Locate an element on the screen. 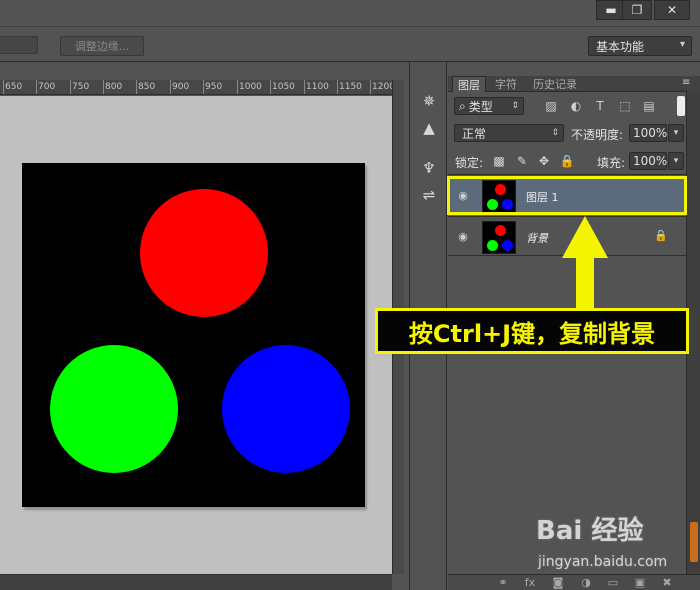 The width and height of the screenshot is (700, 590). fill-dropdown-button: ▾ is located at coordinates (676, 161).